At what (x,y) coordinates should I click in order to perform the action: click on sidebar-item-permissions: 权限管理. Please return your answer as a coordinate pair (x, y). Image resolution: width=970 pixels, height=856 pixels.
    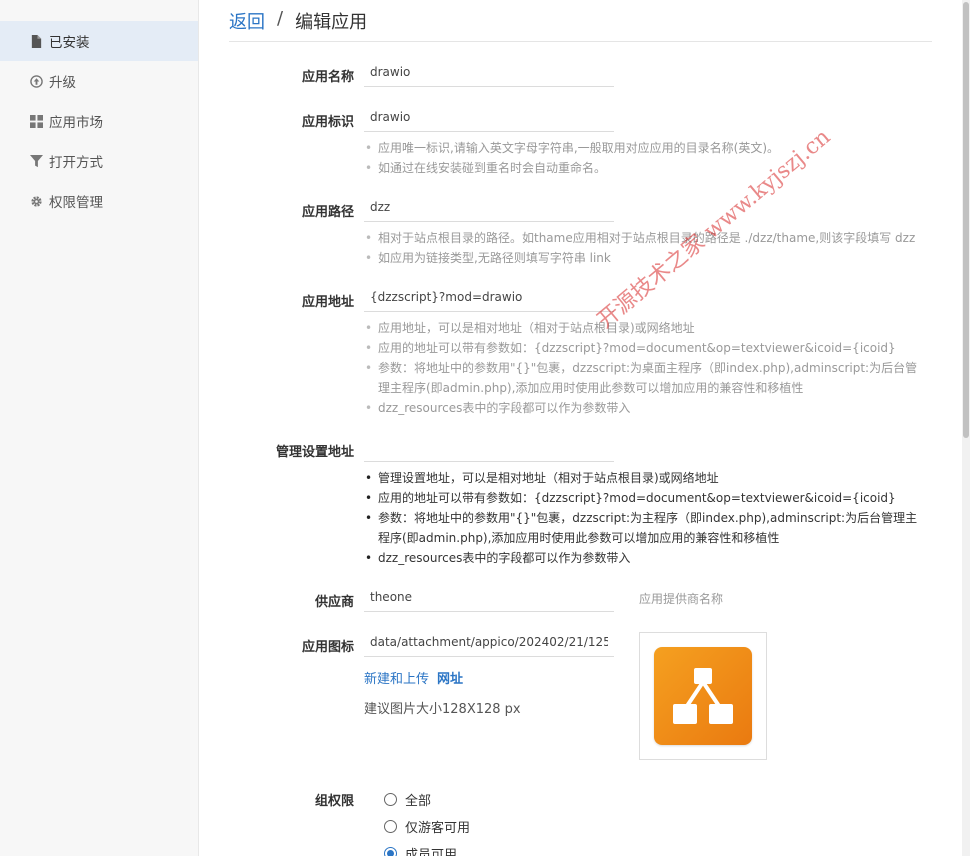
    Looking at the image, I should click on (99, 201).